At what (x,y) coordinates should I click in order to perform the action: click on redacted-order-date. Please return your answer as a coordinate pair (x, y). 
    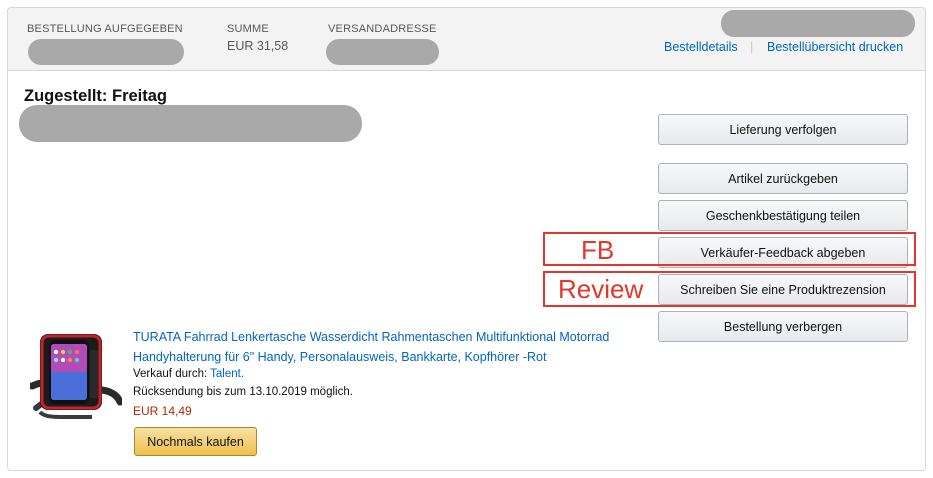
    Looking at the image, I should click on (106, 52).